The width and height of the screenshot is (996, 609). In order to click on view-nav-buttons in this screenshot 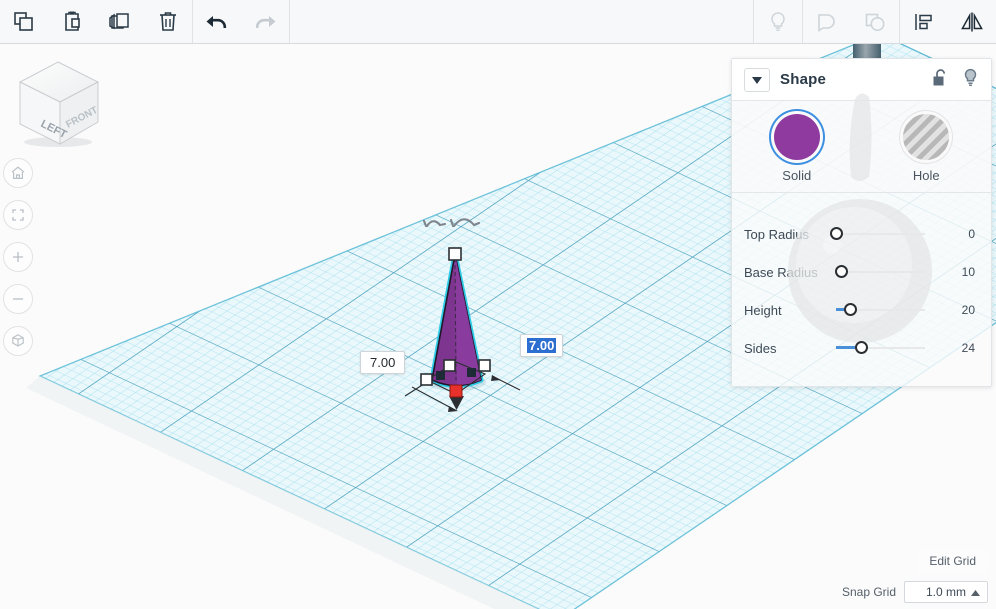, I will do `click(18, 263)`.